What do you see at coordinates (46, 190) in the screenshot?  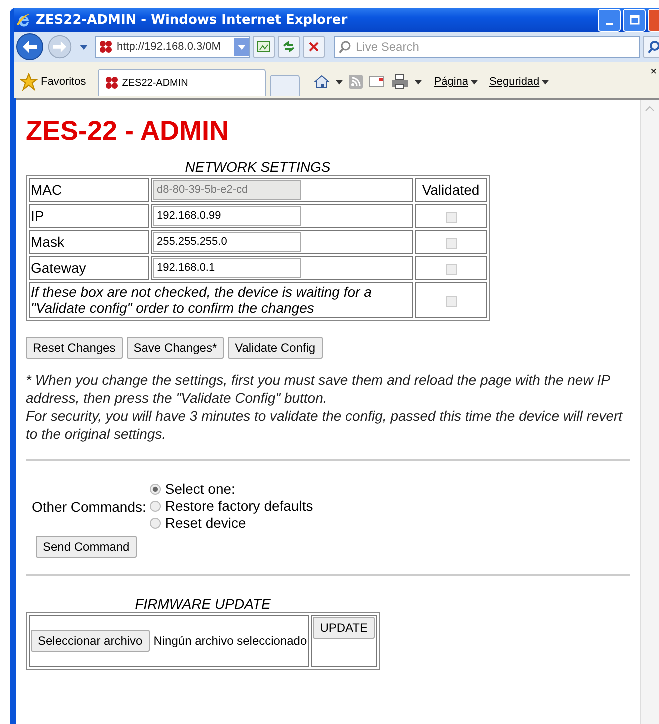 I see `field-label: MAC` at bounding box center [46, 190].